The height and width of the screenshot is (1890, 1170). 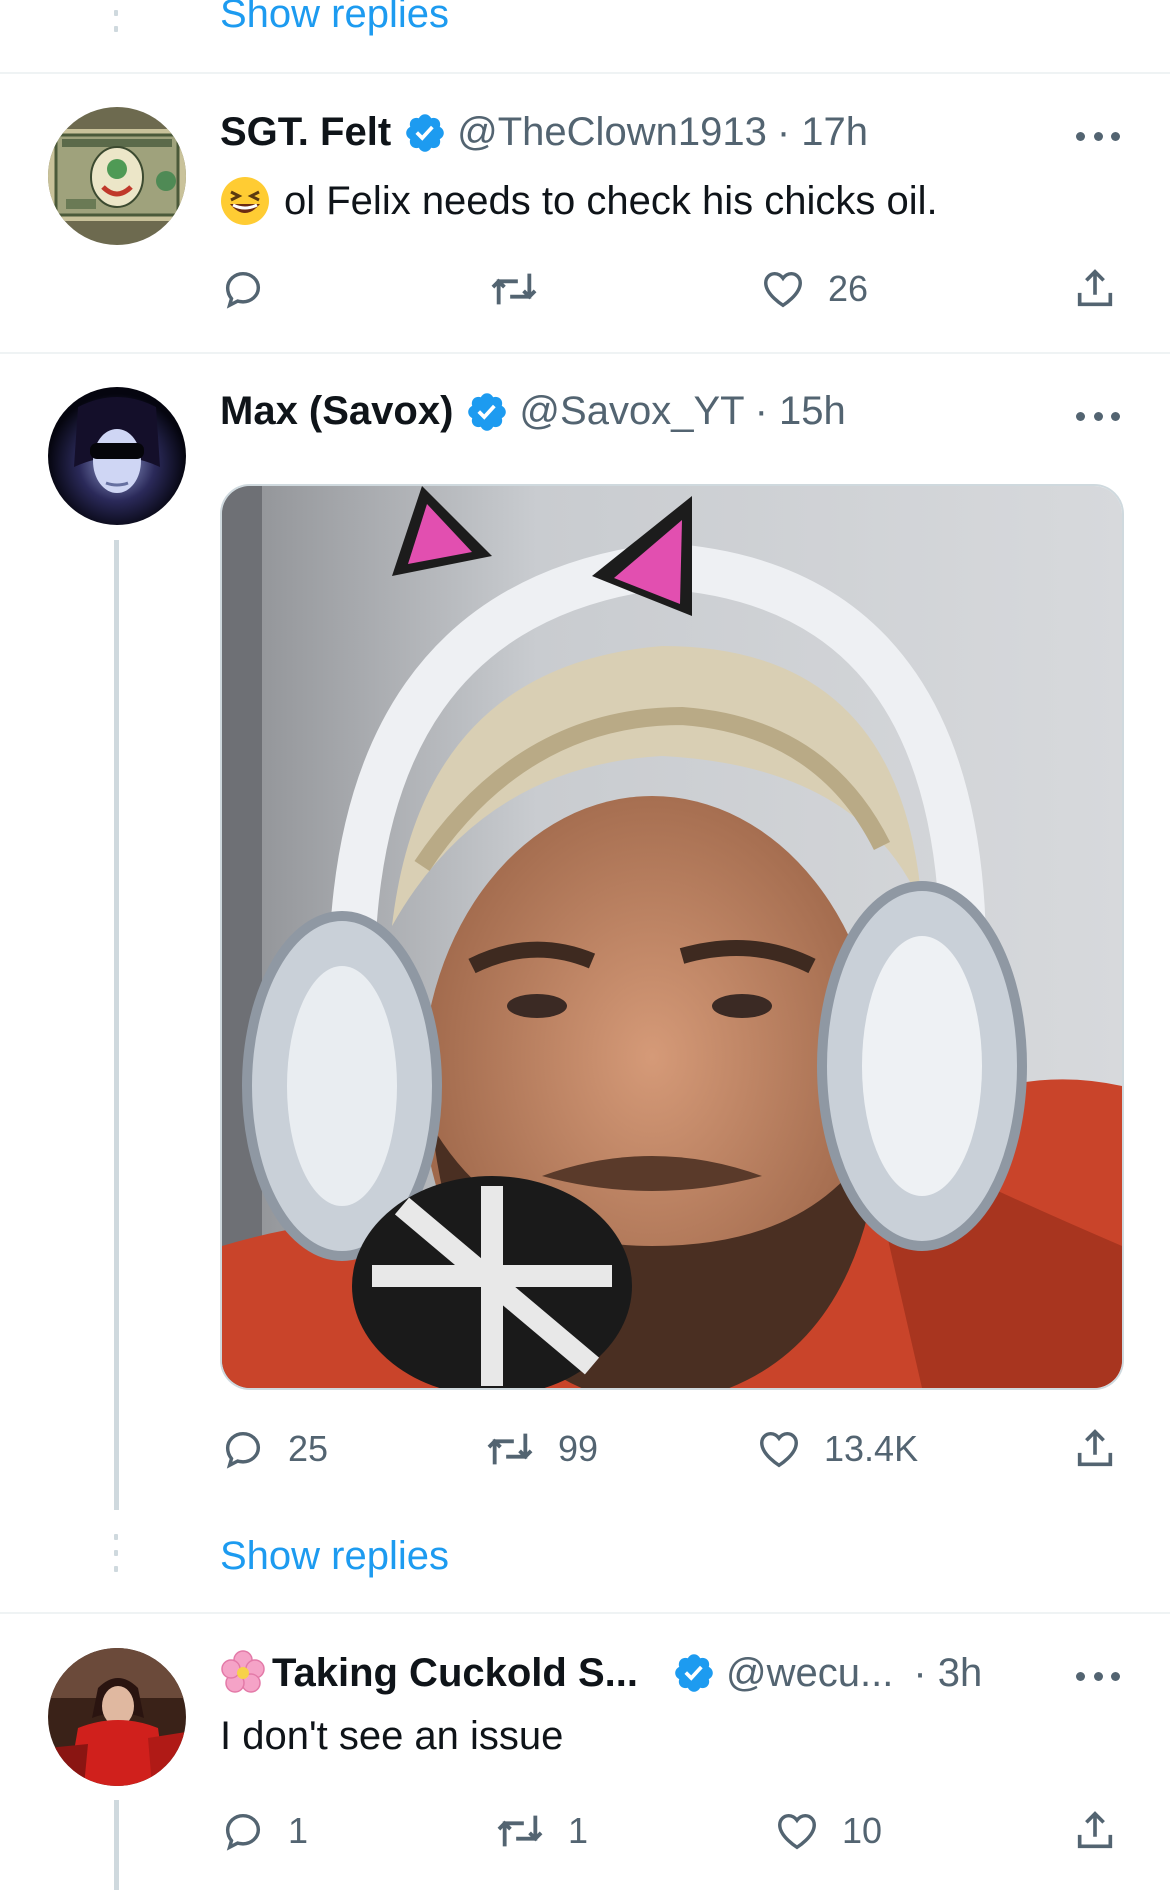 I want to click on like-button: 13.4K, so click(x=837, y=1449).